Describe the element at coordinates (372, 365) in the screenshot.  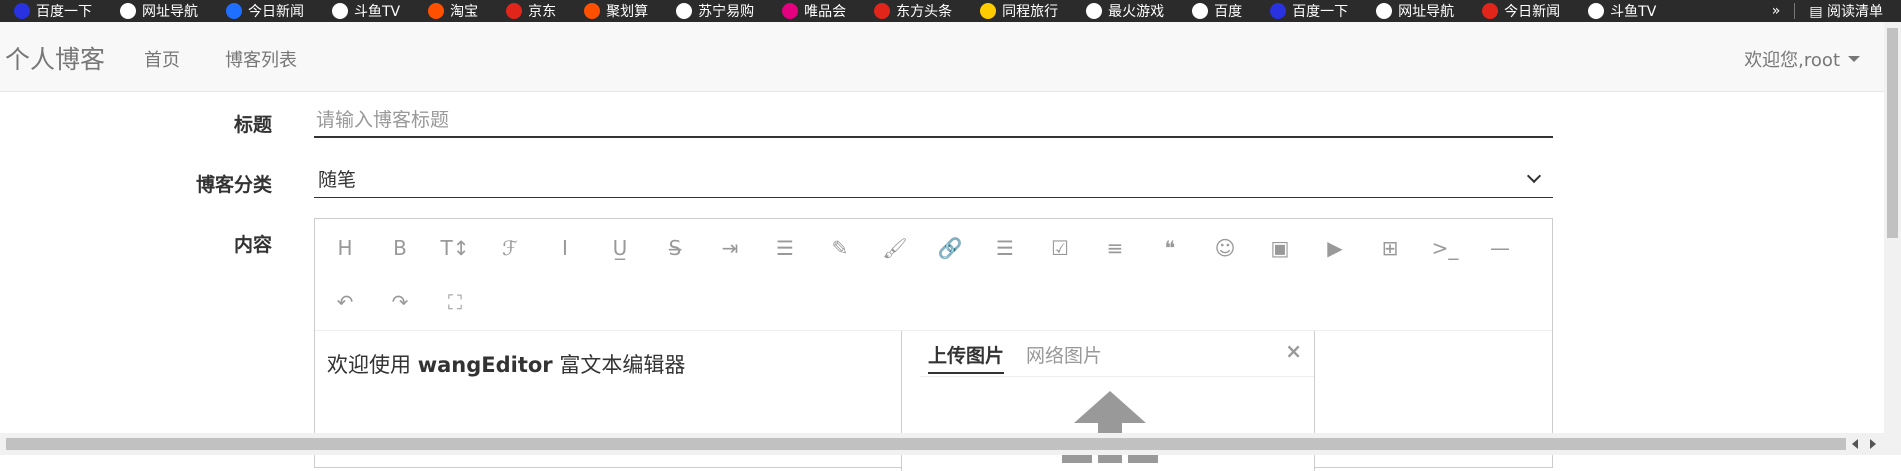
I see `content-text: 欢迎使用` at that location.